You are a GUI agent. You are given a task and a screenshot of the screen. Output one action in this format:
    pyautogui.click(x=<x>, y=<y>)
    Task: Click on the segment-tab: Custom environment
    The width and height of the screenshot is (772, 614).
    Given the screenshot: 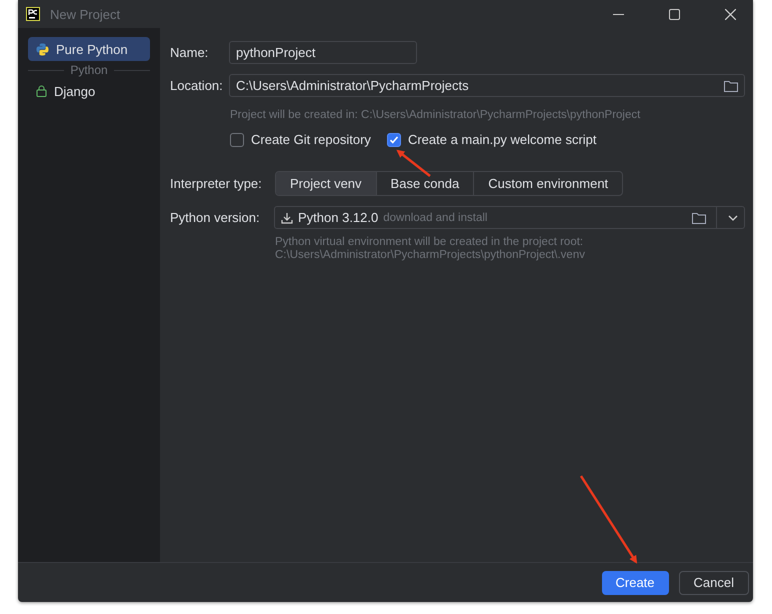 What is the action you would take?
    pyautogui.click(x=548, y=183)
    